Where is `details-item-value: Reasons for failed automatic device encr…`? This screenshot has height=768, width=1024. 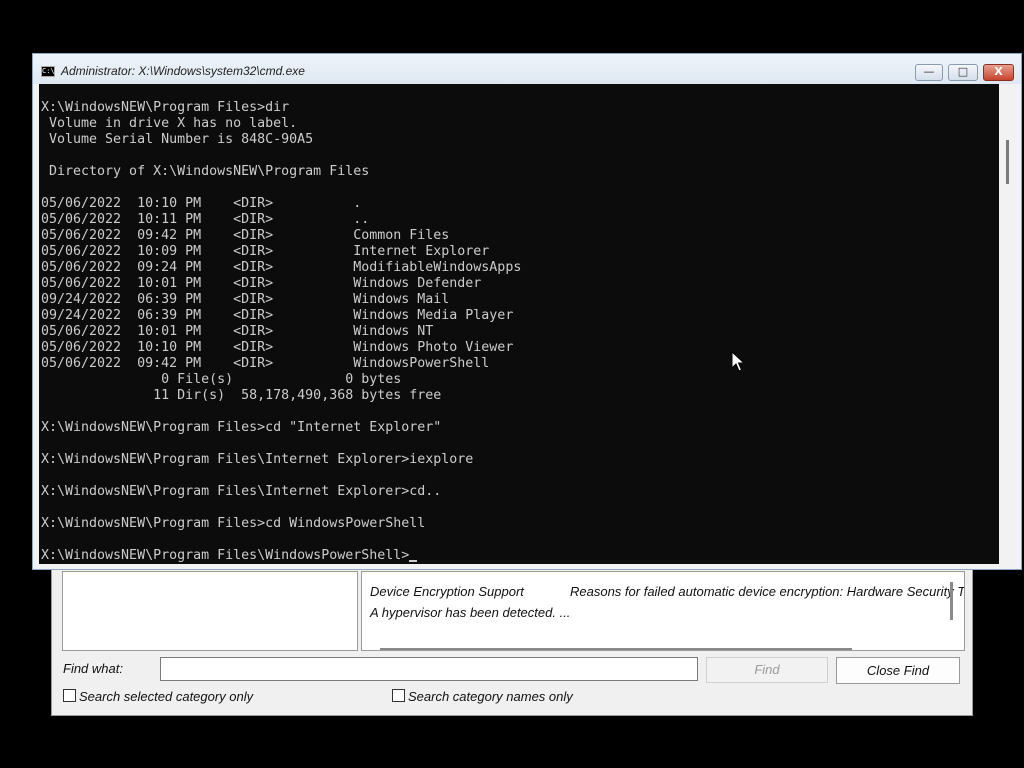
details-item-value: Reasons for failed automatic device encr… is located at coordinates (767, 591).